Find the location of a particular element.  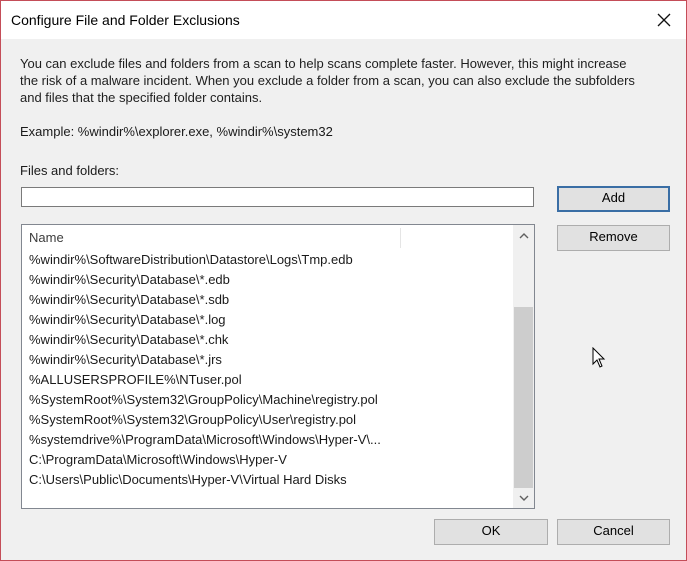

list-item: %windir%\Security\Database\*.jrs is located at coordinates (267, 360).